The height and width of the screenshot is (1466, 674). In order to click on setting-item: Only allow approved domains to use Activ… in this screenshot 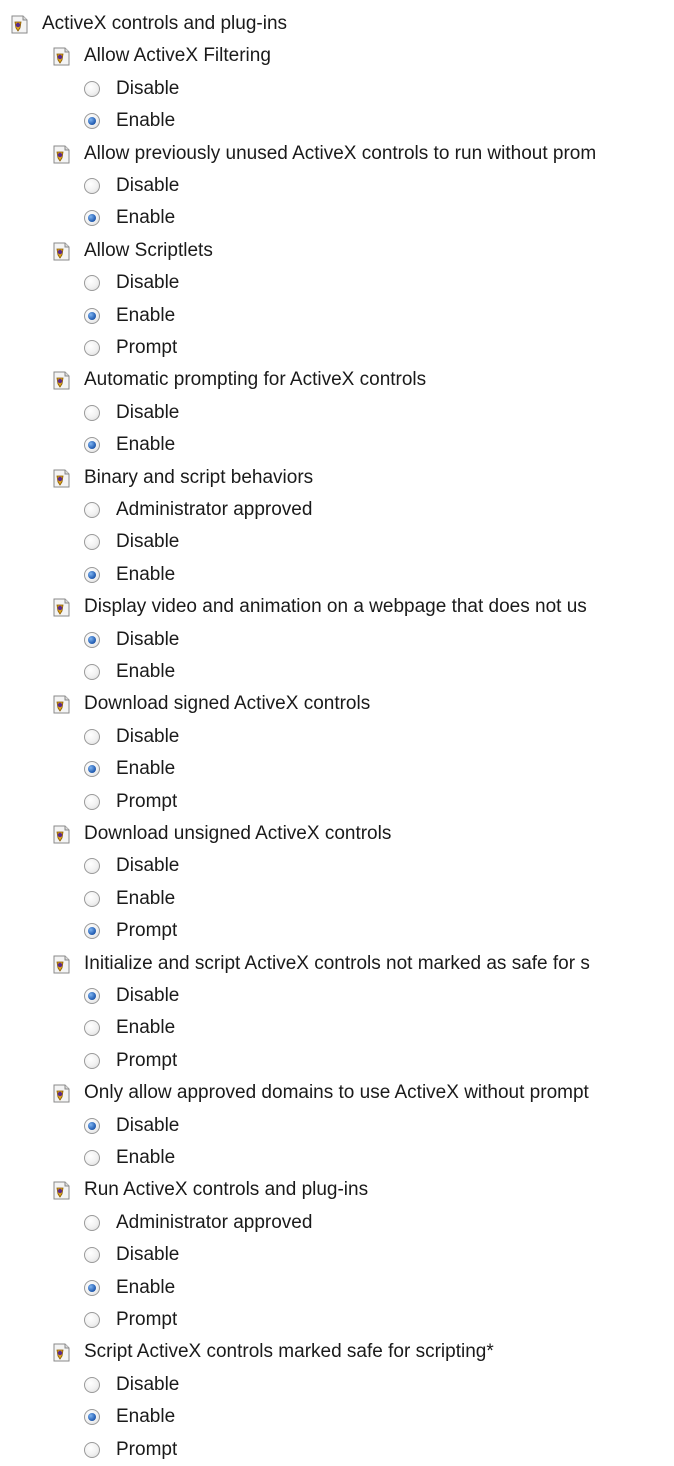, I will do `click(362, 1093)`.